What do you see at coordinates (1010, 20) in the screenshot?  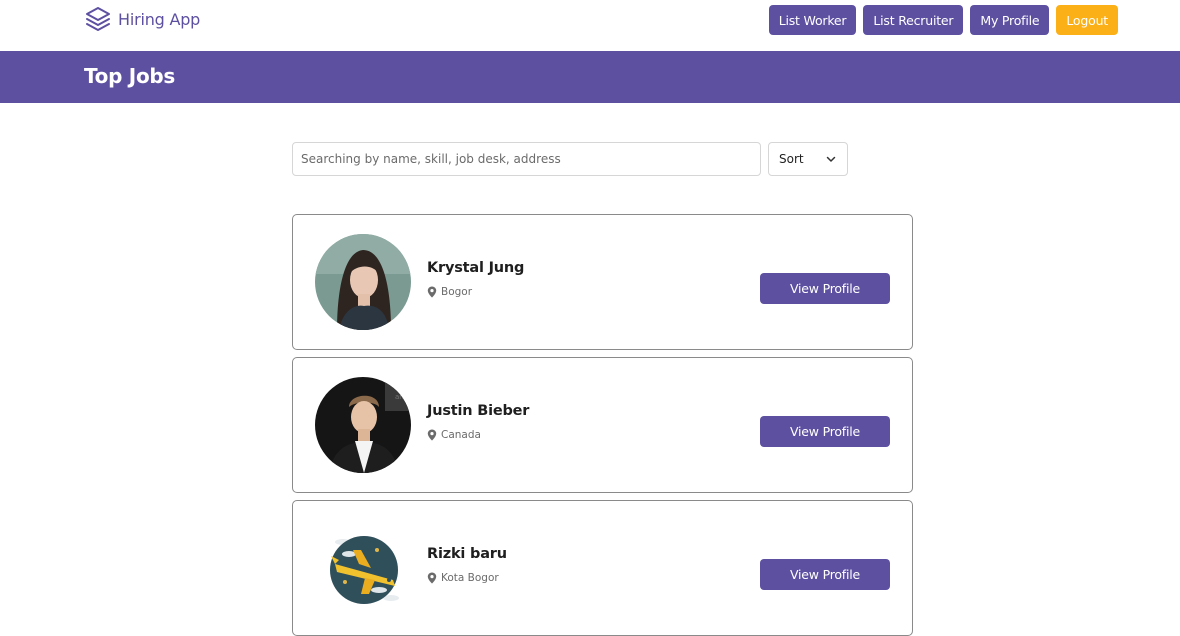 I see `my-profile-button: My Profile` at bounding box center [1010, 20].